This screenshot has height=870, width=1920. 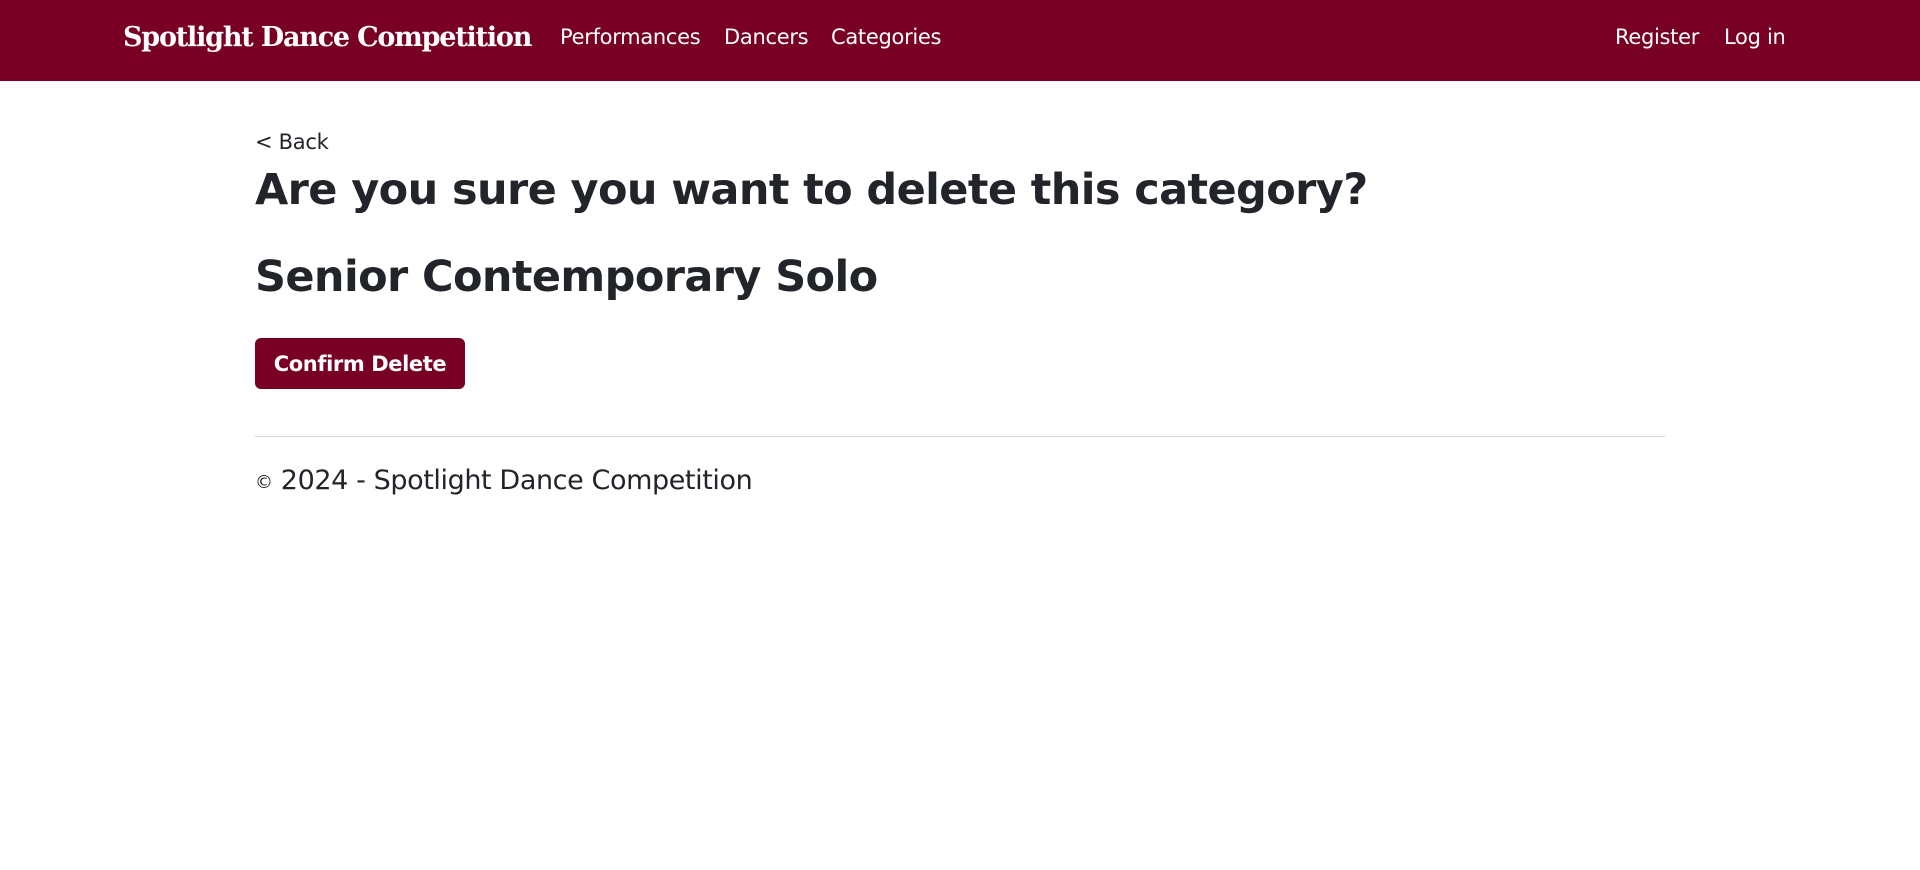 I want to click on footer-text: 2024 - Spotlight Dance Competition, so click(x=516, y=480).